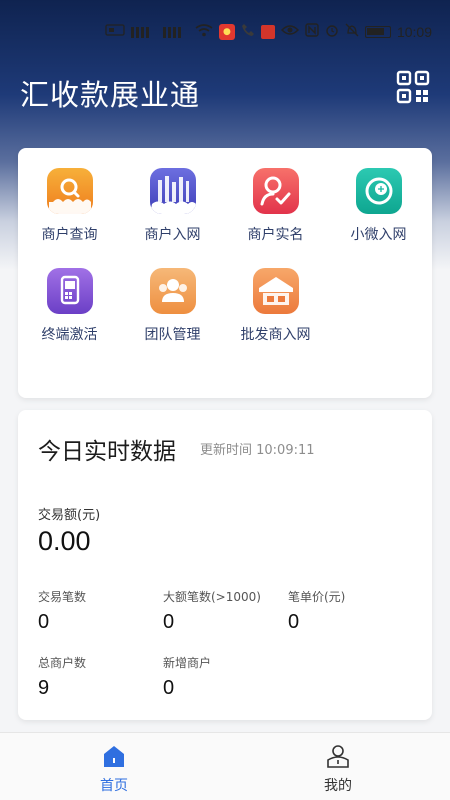 Image resolution: width=450 pixels, height=800 pixels. Describe the element at coordinates (378, 235) in the screenshot. I see `menu-label: 小微入网` at that location.